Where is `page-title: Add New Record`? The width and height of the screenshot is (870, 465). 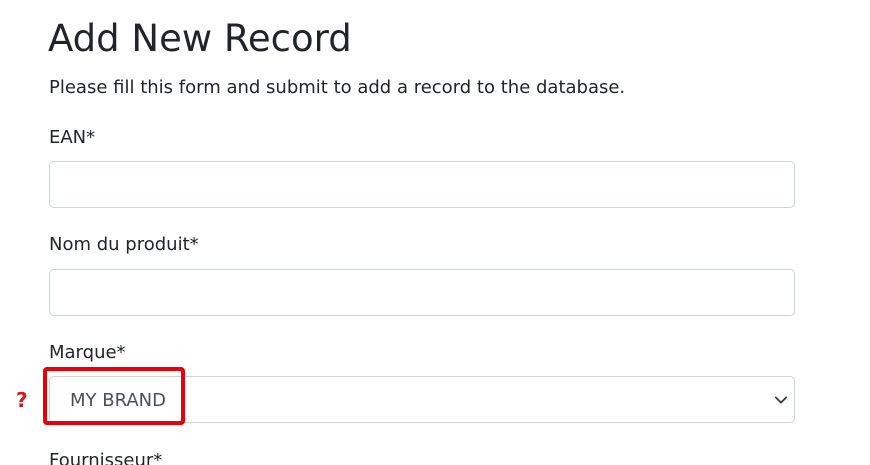
page-title: Add New Record is located at coordinates (200, 38).